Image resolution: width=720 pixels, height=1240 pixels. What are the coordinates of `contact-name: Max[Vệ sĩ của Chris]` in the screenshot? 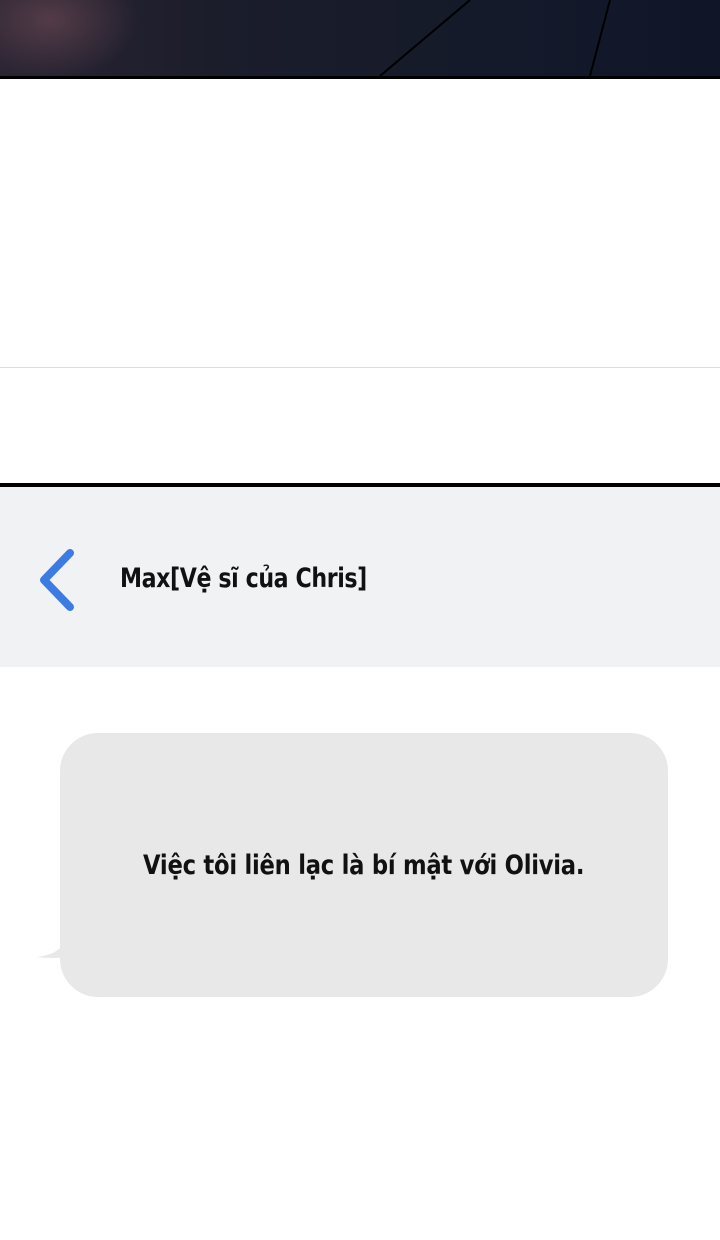 It's located at (243, 578).